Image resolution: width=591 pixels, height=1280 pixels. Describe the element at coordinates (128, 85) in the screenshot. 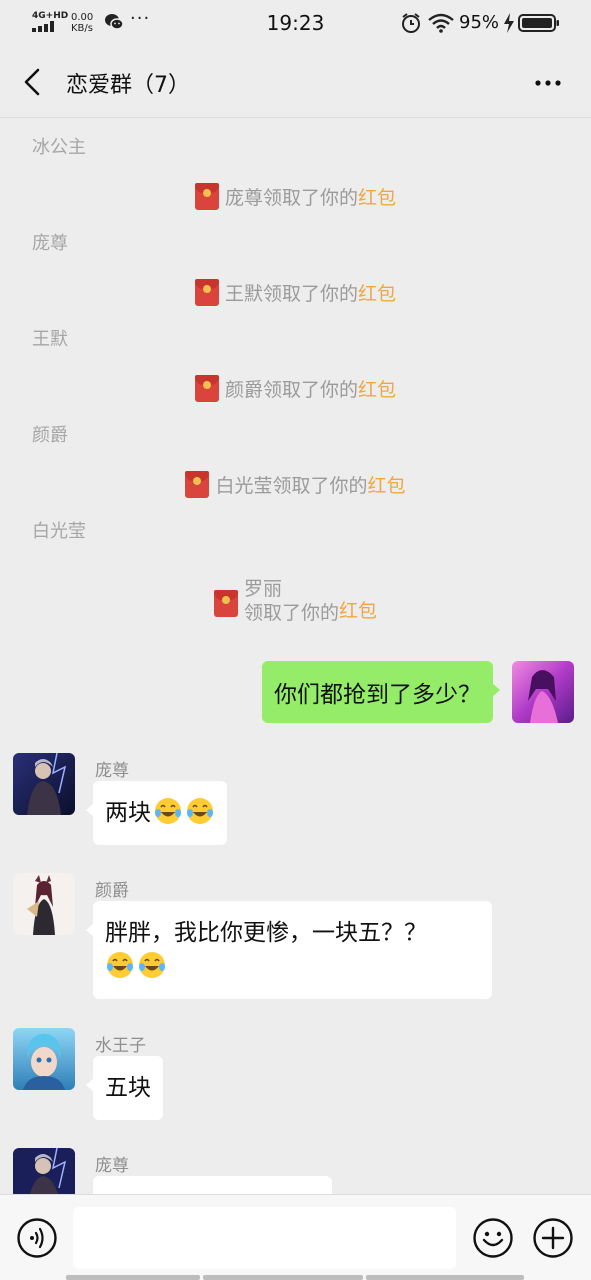

I see `chat-title: 恋爱群（7）` at that location.